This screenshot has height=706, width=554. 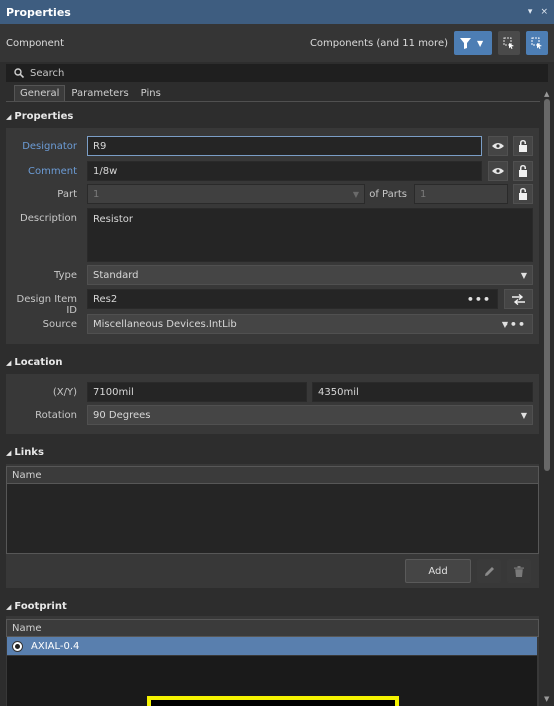 What do you see at coordinates (310, 324) in the screenshot?
I see `source-select: Miscellaneous Devices.IntLib ▼ •••` at bounding box center [310, 324].